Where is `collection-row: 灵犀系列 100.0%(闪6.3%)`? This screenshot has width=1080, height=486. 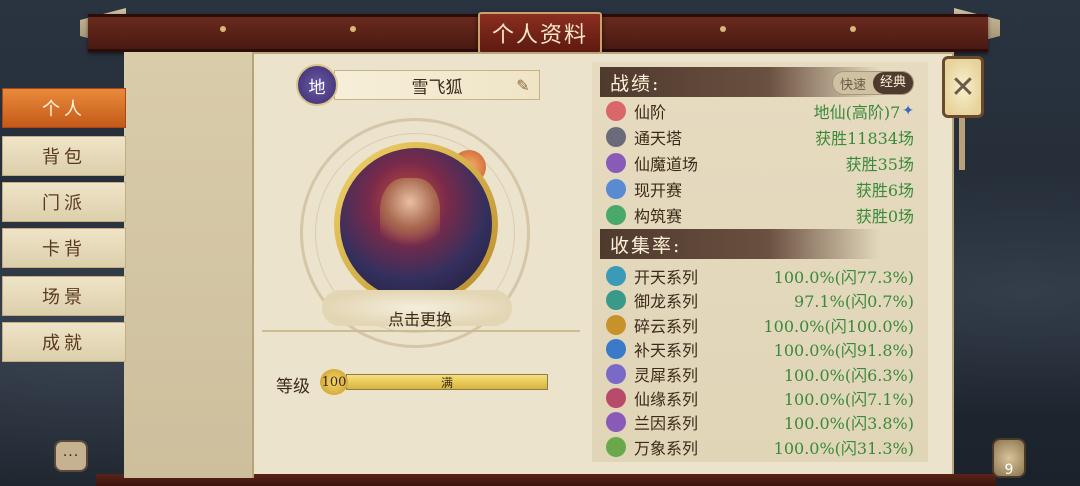
collection-row: 灵犀系列 100.0%(闪6.3%) is located at coordinates (760, 374).